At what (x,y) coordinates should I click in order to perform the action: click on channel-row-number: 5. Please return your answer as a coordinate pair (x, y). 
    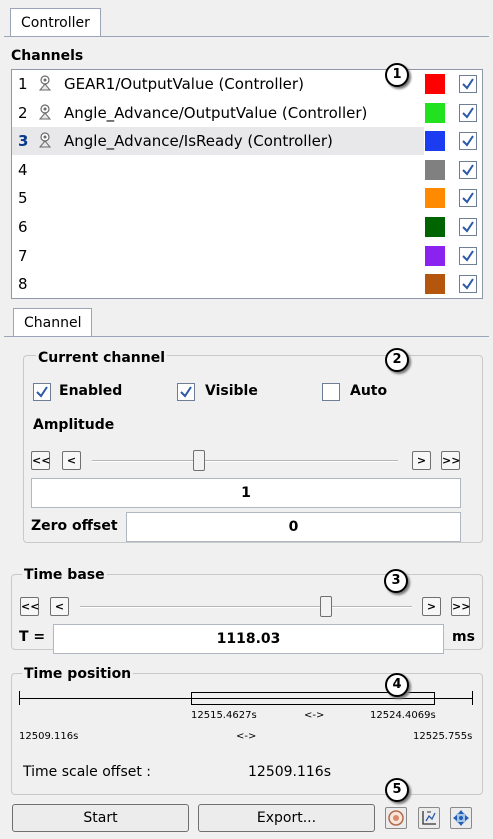
    Looking at the image, I should click on (23, 198).